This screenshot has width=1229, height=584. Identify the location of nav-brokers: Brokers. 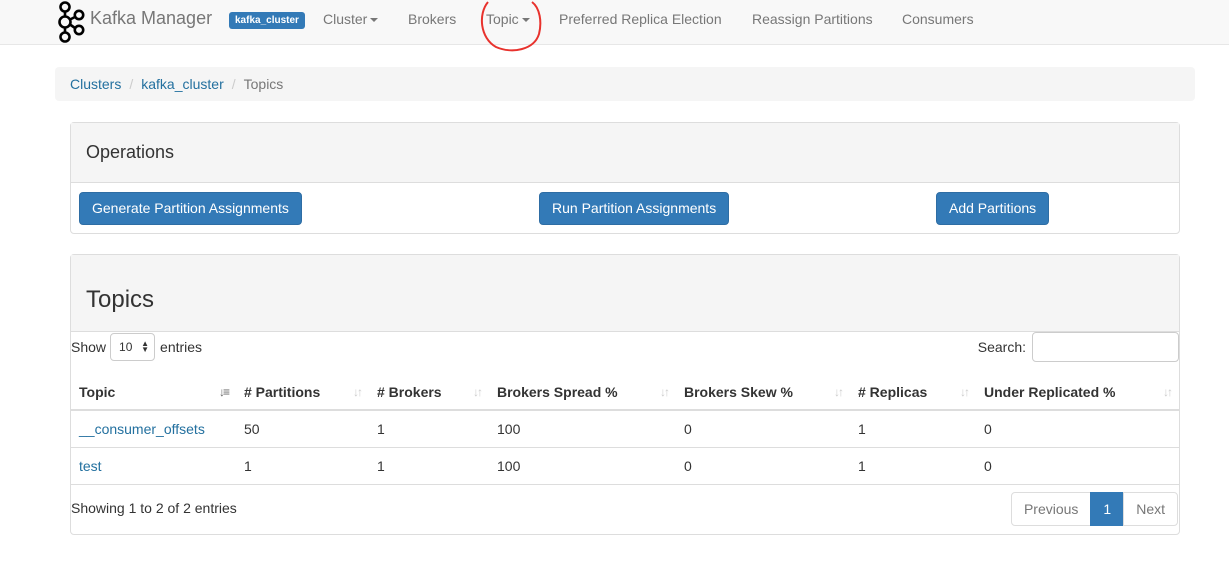
(432, 19).